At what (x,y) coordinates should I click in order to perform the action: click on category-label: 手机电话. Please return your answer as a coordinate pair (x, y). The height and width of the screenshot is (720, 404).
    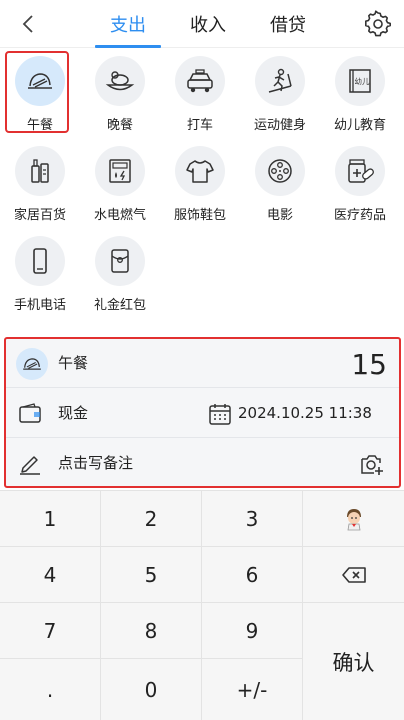
    Looking at the image, I should click on (39, 305).